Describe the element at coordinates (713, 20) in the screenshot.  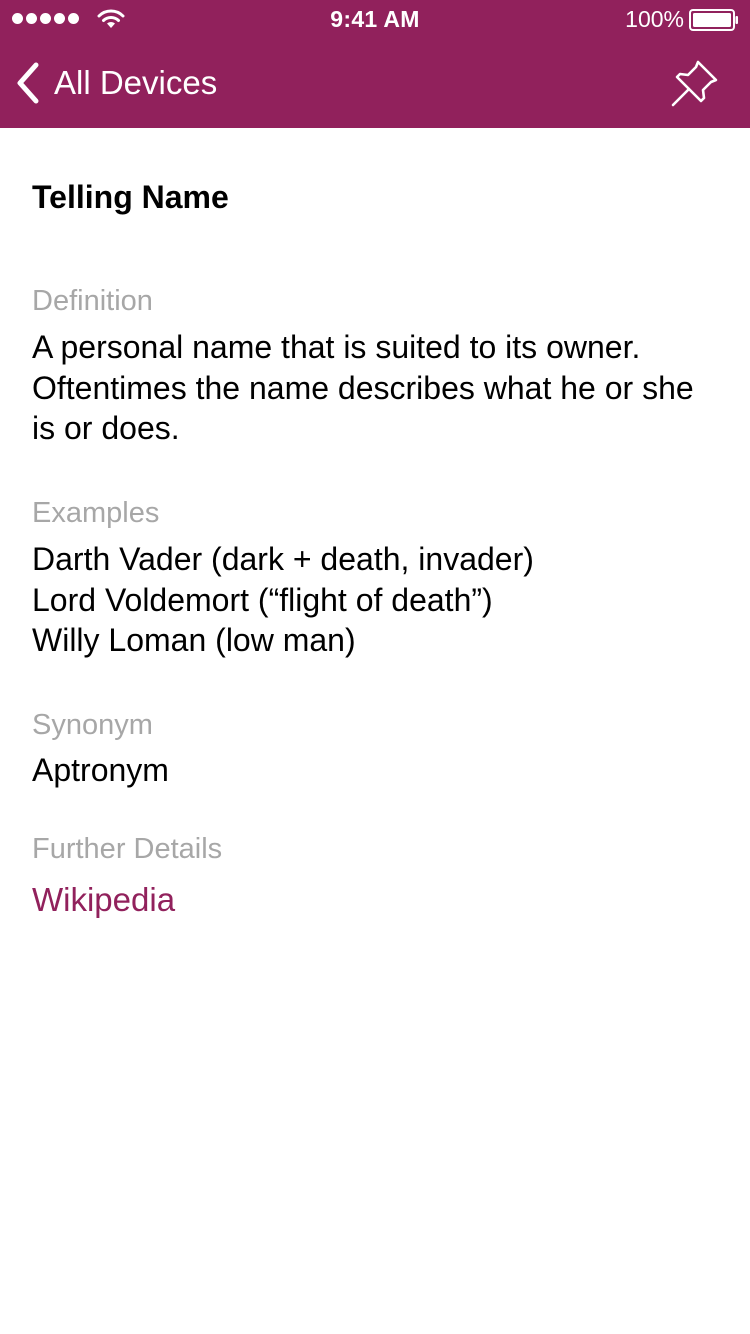
I see `battery-icon` at that location.